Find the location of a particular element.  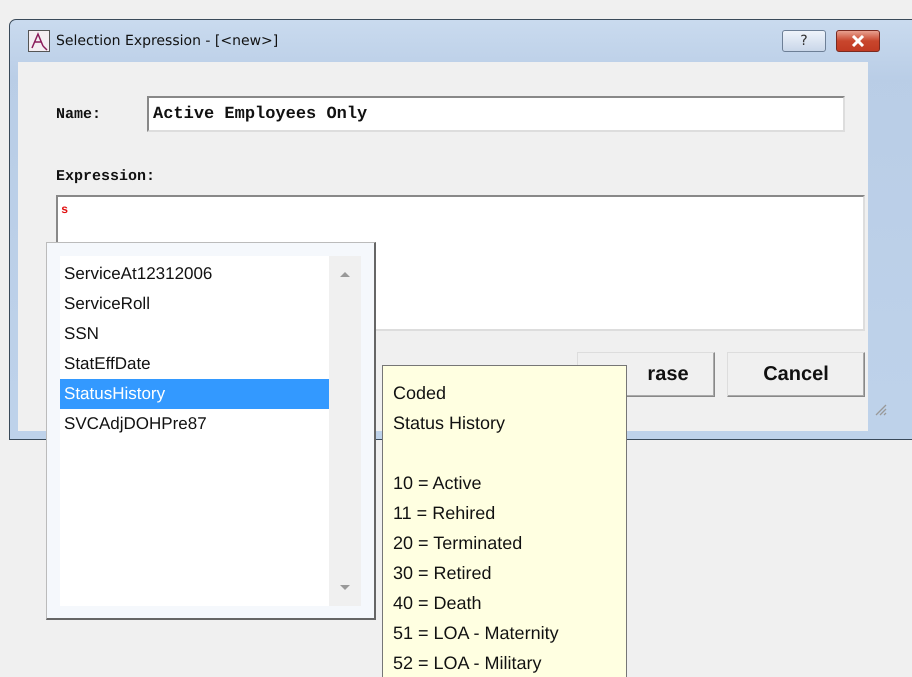

tooltip-text: Status History is located at coordinates (449, 423).